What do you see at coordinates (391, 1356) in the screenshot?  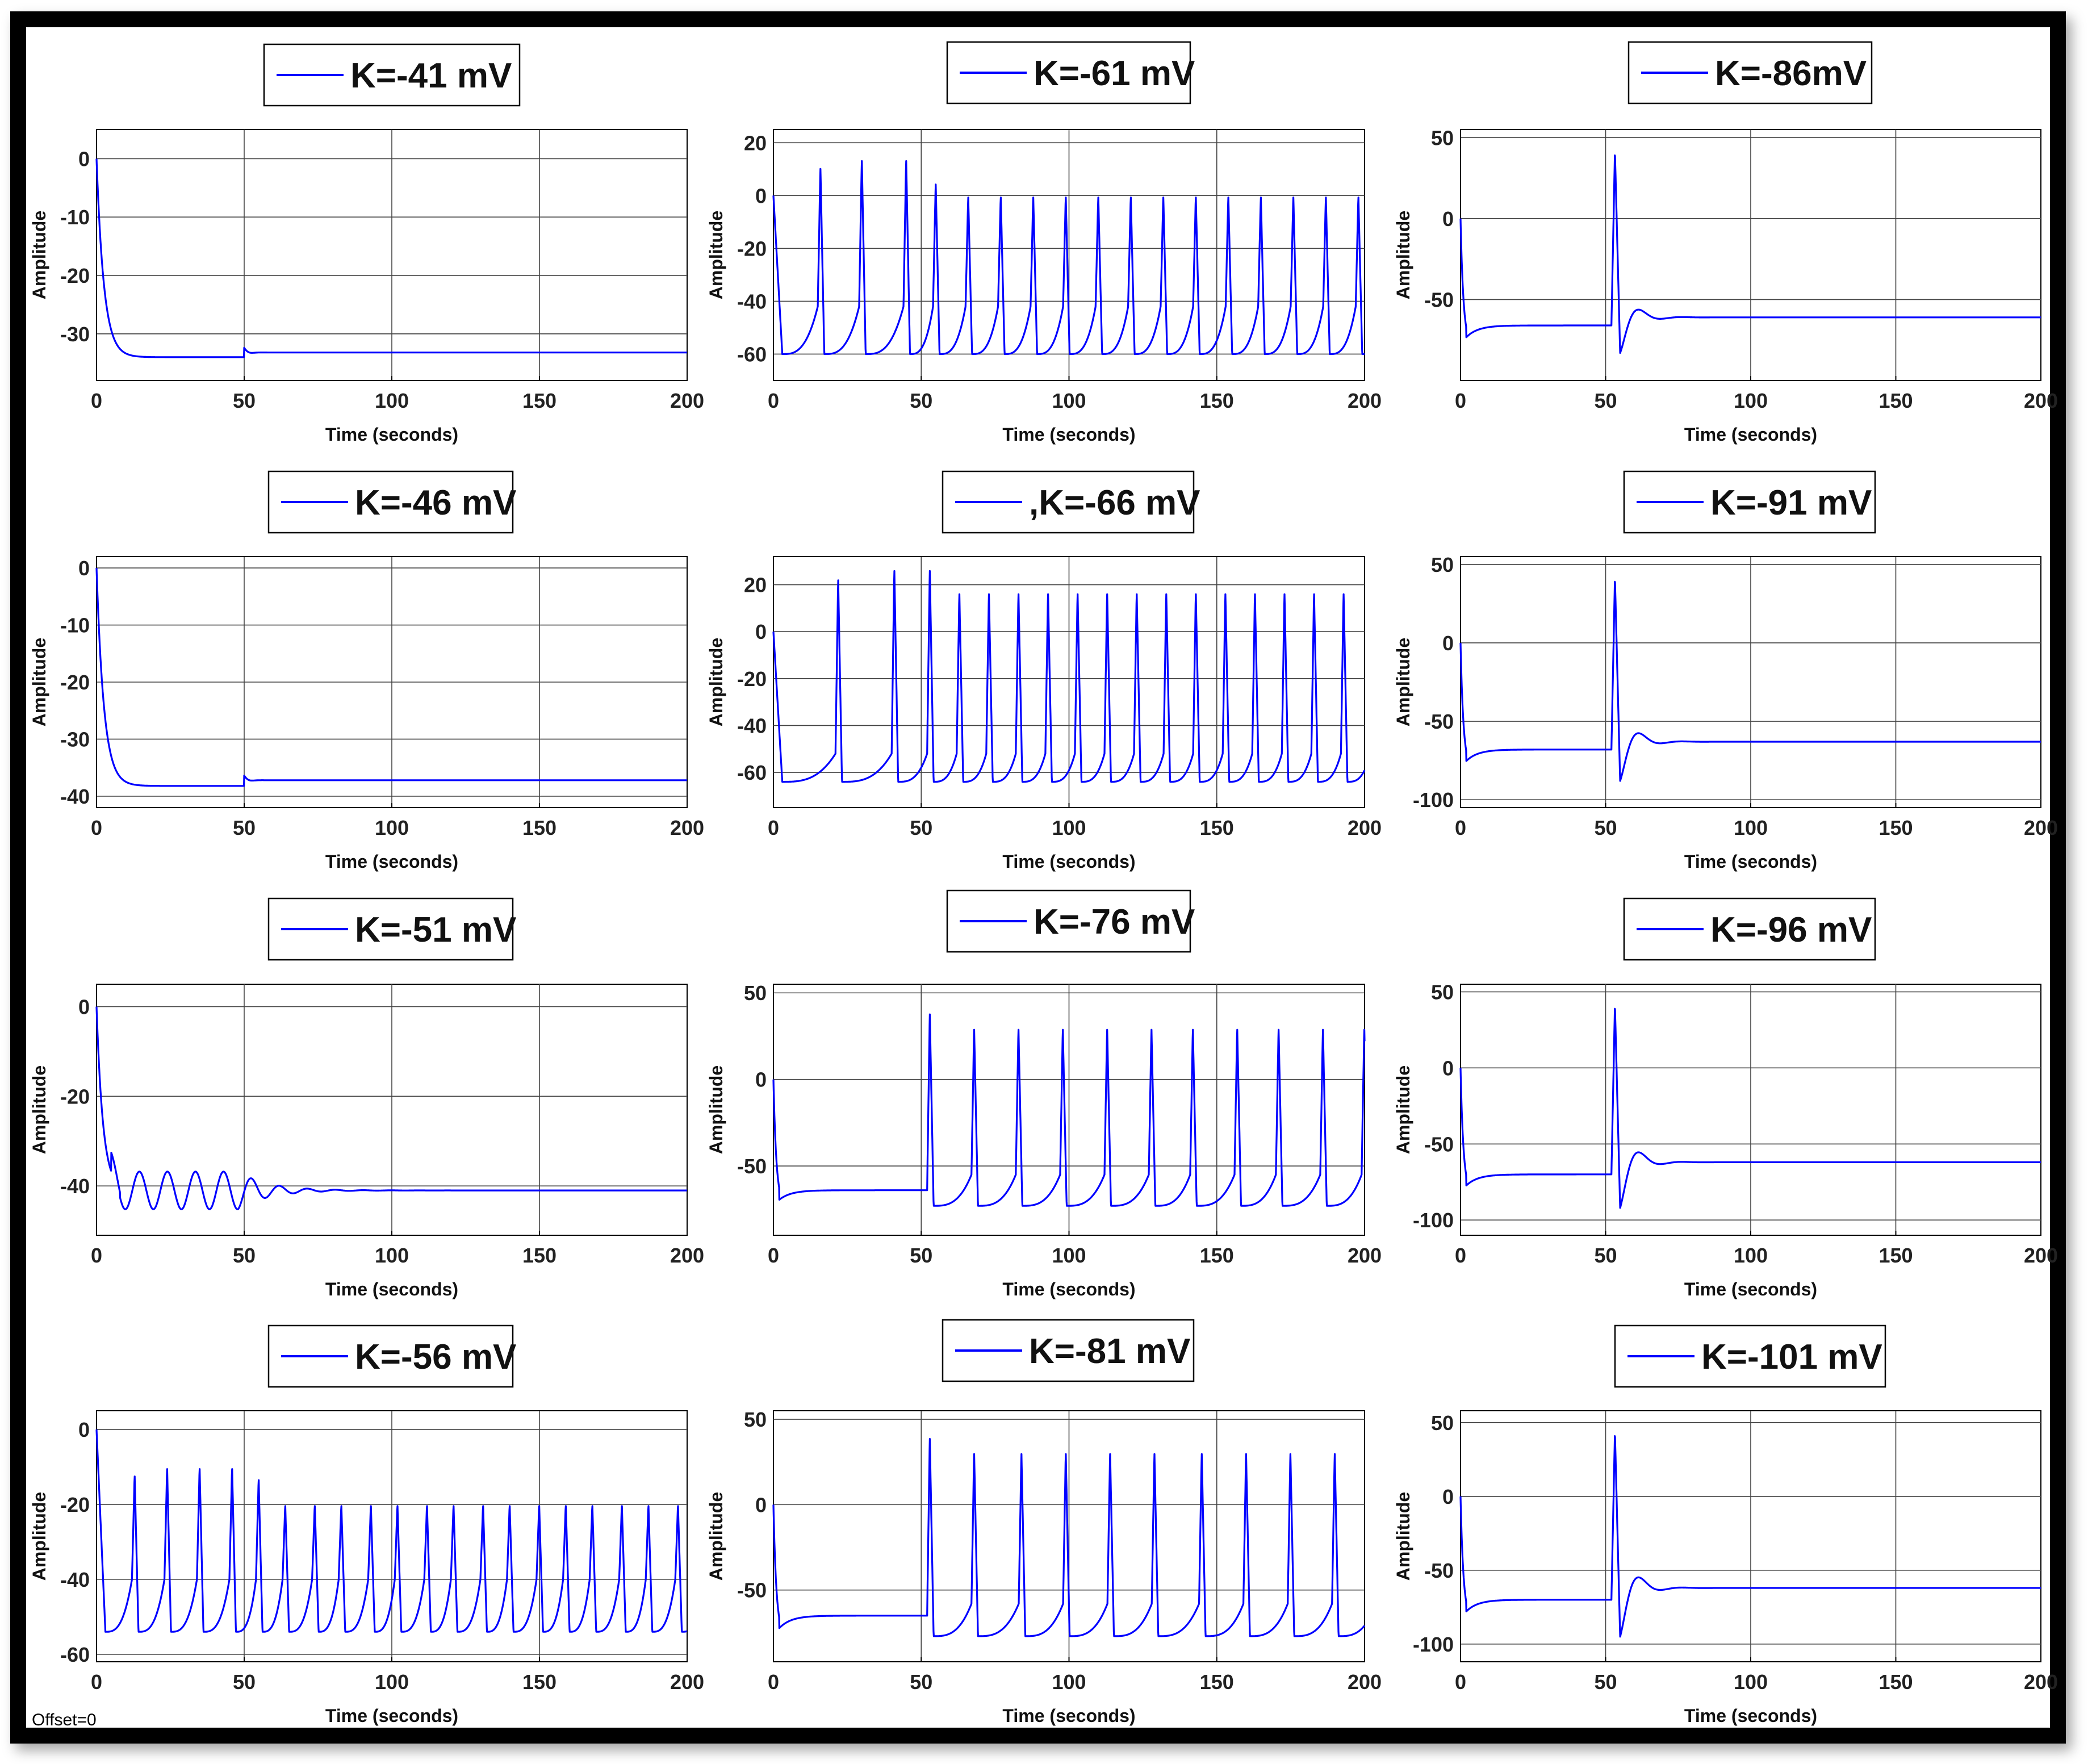 I see `legend: K=-56 mV` at bounding box center [391, 1356].